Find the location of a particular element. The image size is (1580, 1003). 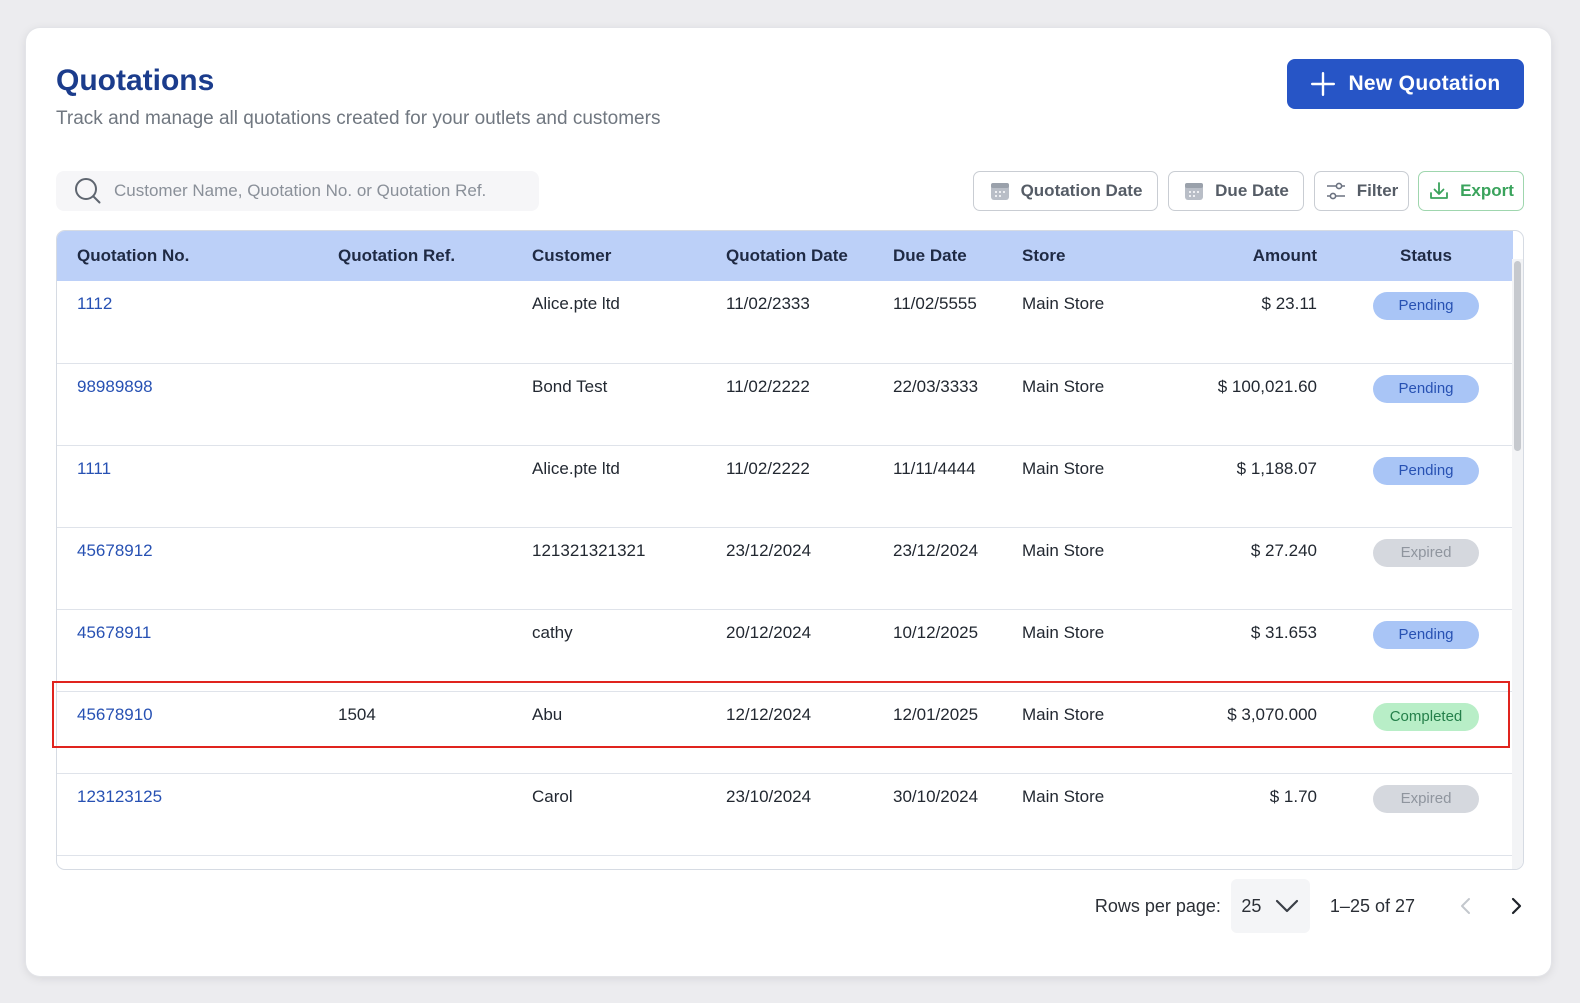

new-quotation-button: New Quotation is located at coordinates (1405, 84).